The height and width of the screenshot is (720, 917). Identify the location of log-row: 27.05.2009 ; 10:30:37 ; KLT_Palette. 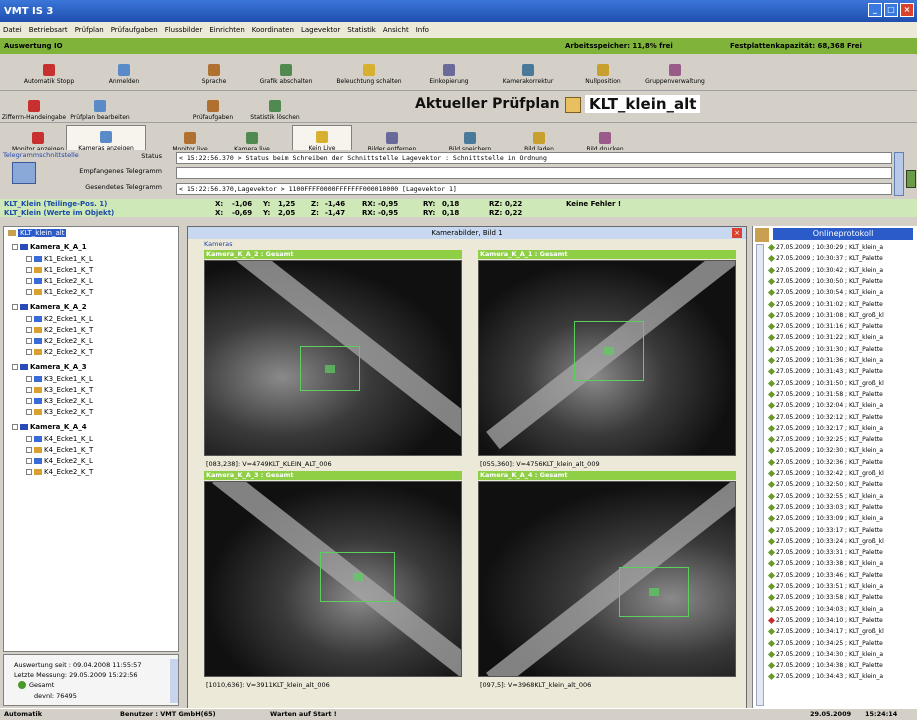
(825, 259).